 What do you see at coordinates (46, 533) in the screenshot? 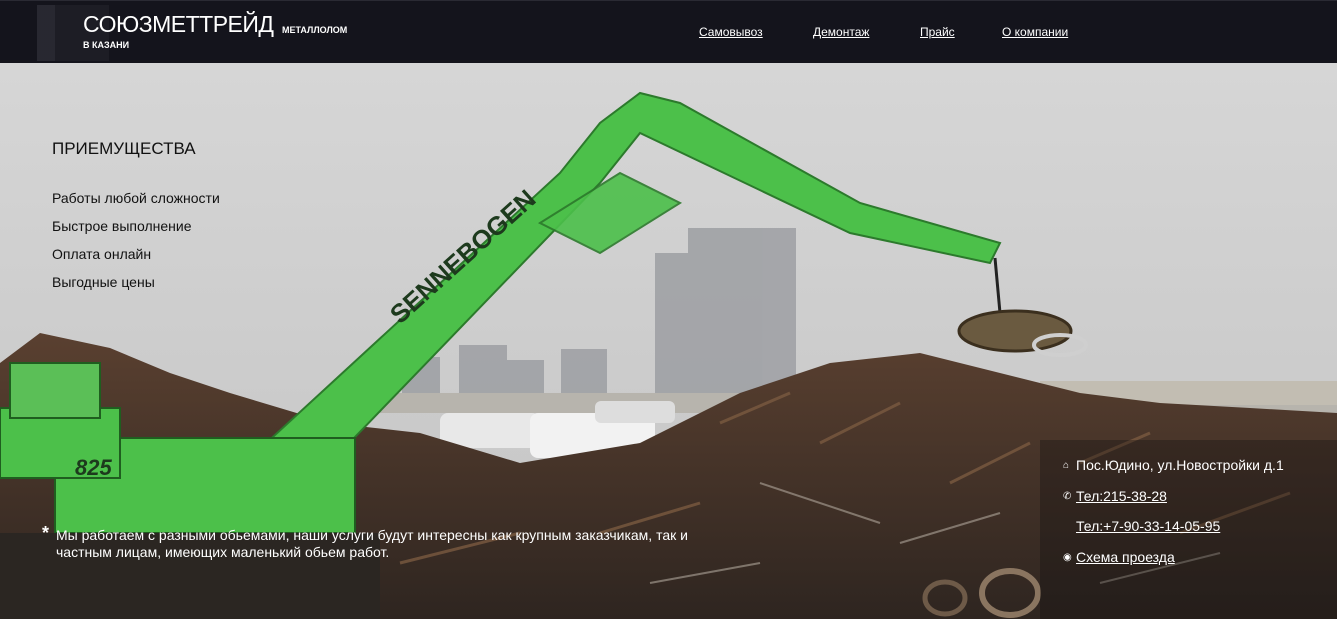
I see `asterisk-marker: *` at bounding box center [46, 533].